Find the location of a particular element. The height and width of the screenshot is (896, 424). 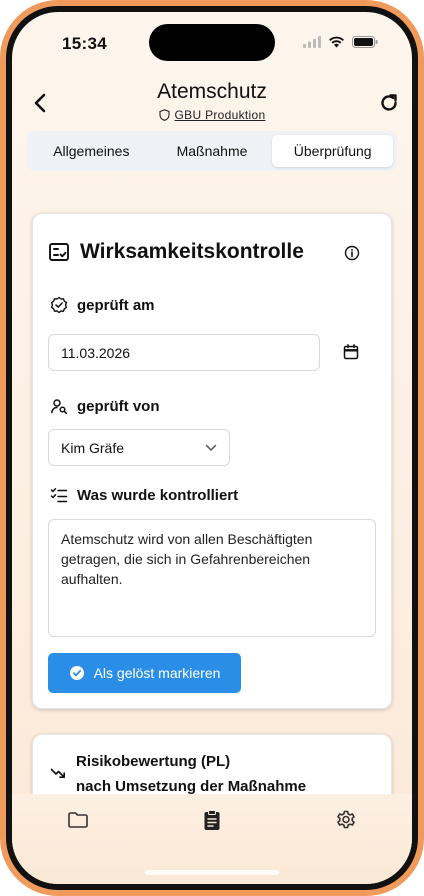

cellular-icon is located at coordinates (312, 42).